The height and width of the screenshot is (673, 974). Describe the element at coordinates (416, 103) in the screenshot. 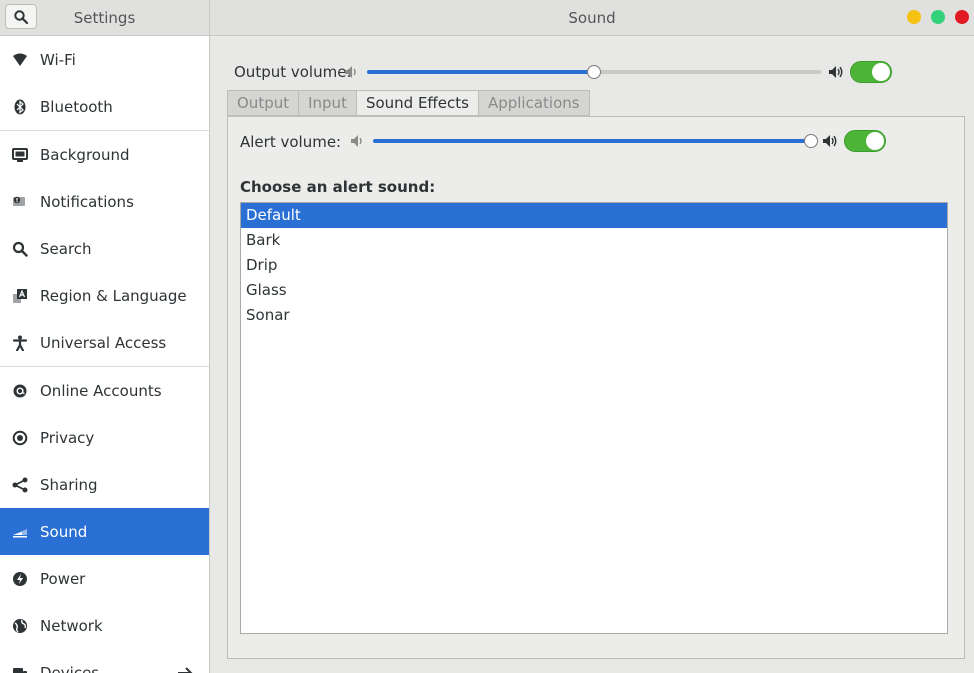

I see `tab-sound-effects: Sound Effects` at that location.